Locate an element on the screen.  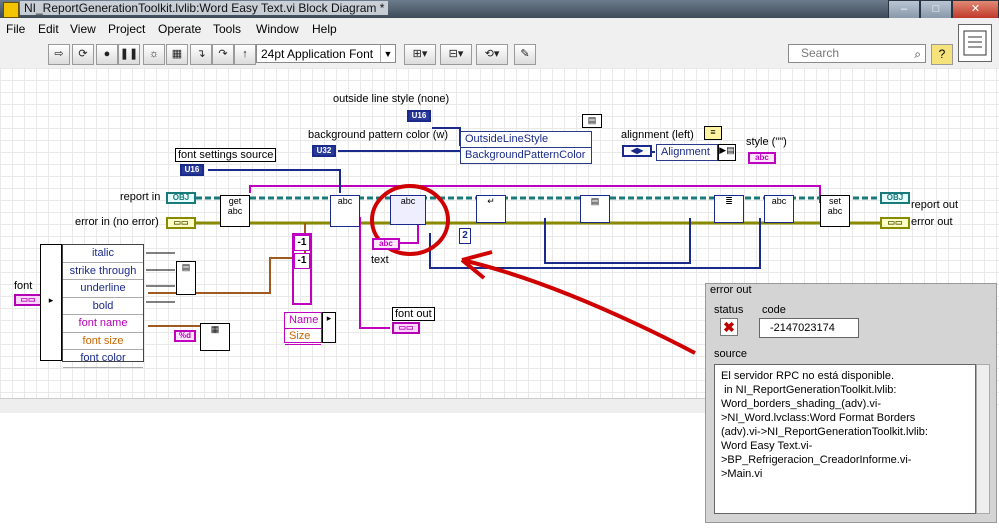
report-in-terminal: OBJ is located at coordinates (181, 198).